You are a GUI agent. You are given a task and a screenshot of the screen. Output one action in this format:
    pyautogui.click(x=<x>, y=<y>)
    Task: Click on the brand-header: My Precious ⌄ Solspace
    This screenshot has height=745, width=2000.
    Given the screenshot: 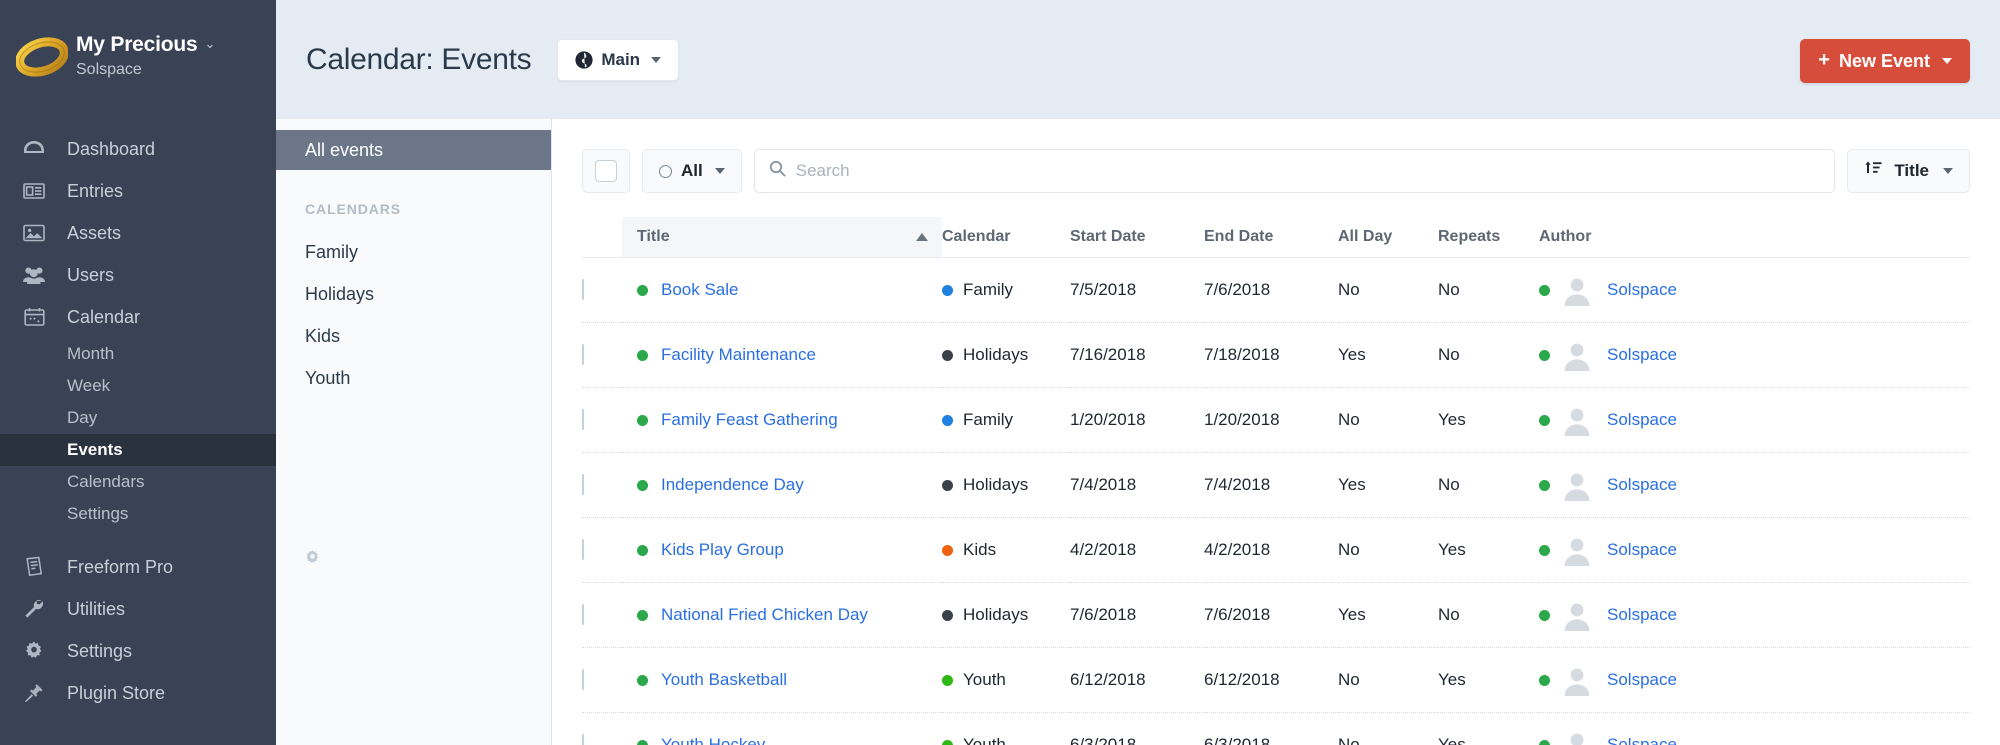 What is the action you would take?
    pyautogui.click(x=138, y=43)
    